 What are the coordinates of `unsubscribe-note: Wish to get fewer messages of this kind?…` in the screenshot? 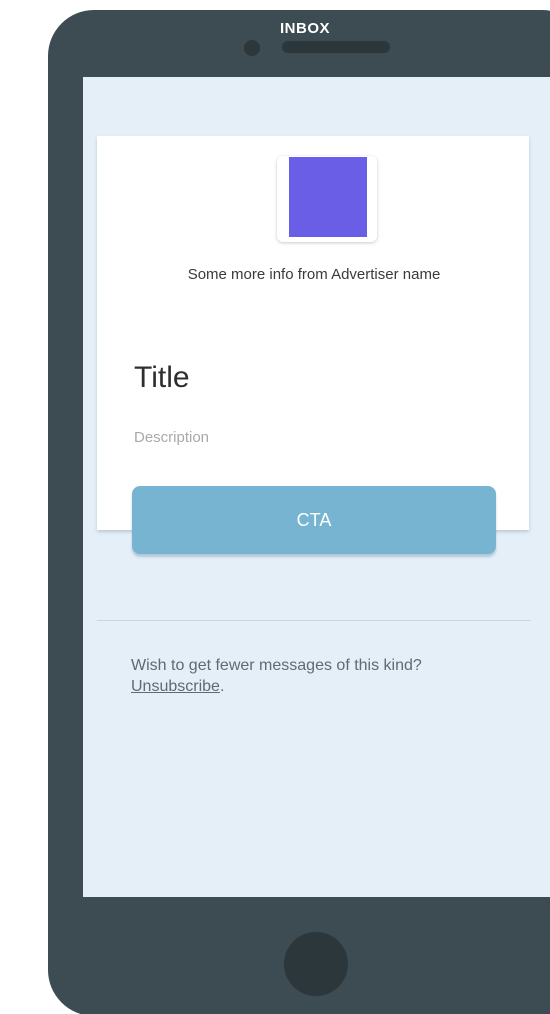 It's located at (311, 676).